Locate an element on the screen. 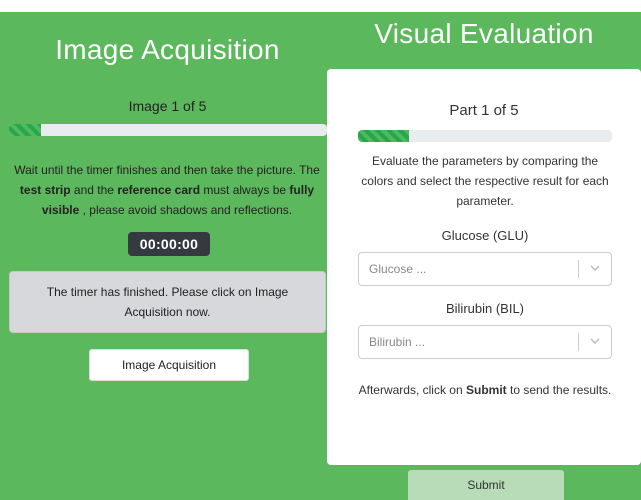  part-progress-fill is located at coordinates (383, 136).